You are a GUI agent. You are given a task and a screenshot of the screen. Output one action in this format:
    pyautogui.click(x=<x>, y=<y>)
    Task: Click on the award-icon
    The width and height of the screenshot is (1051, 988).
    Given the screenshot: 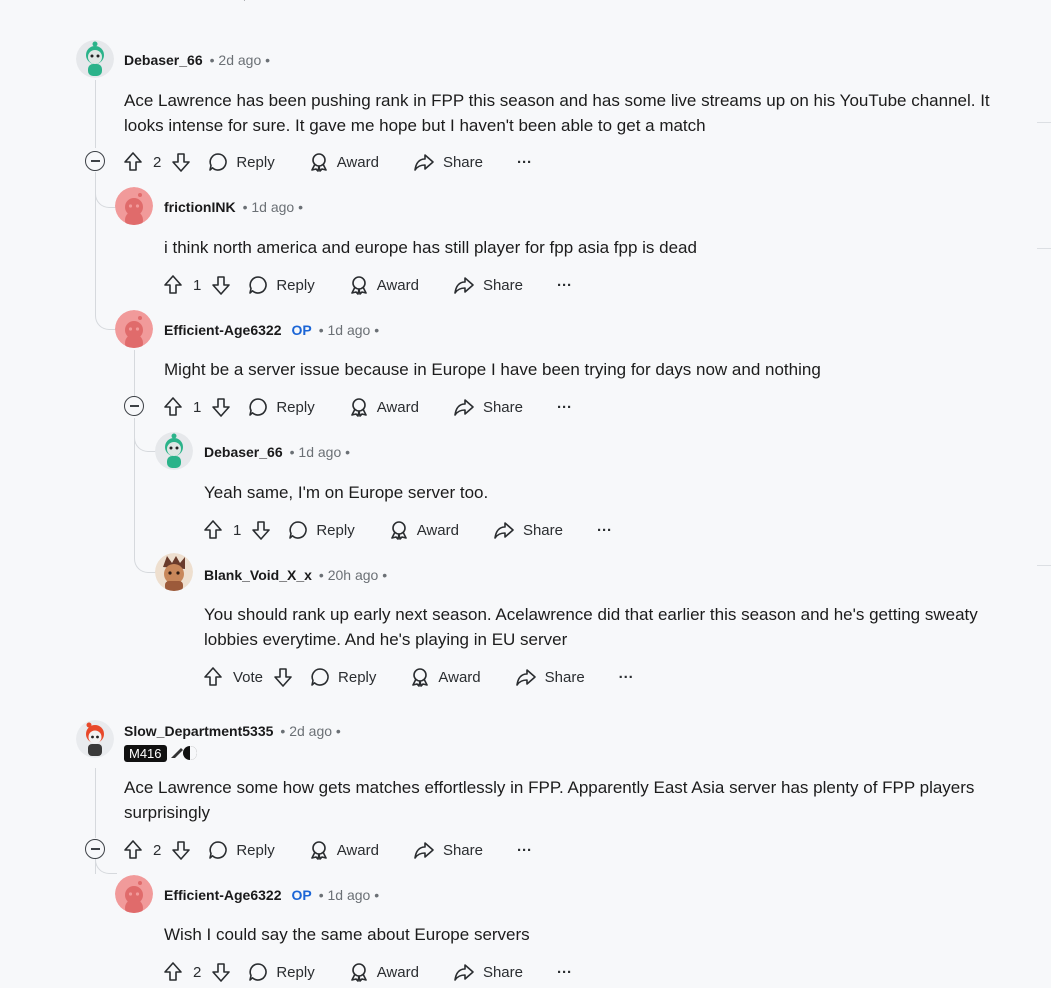 What is the action you would take?
    pyautogui.click(x=358, y=285)
    